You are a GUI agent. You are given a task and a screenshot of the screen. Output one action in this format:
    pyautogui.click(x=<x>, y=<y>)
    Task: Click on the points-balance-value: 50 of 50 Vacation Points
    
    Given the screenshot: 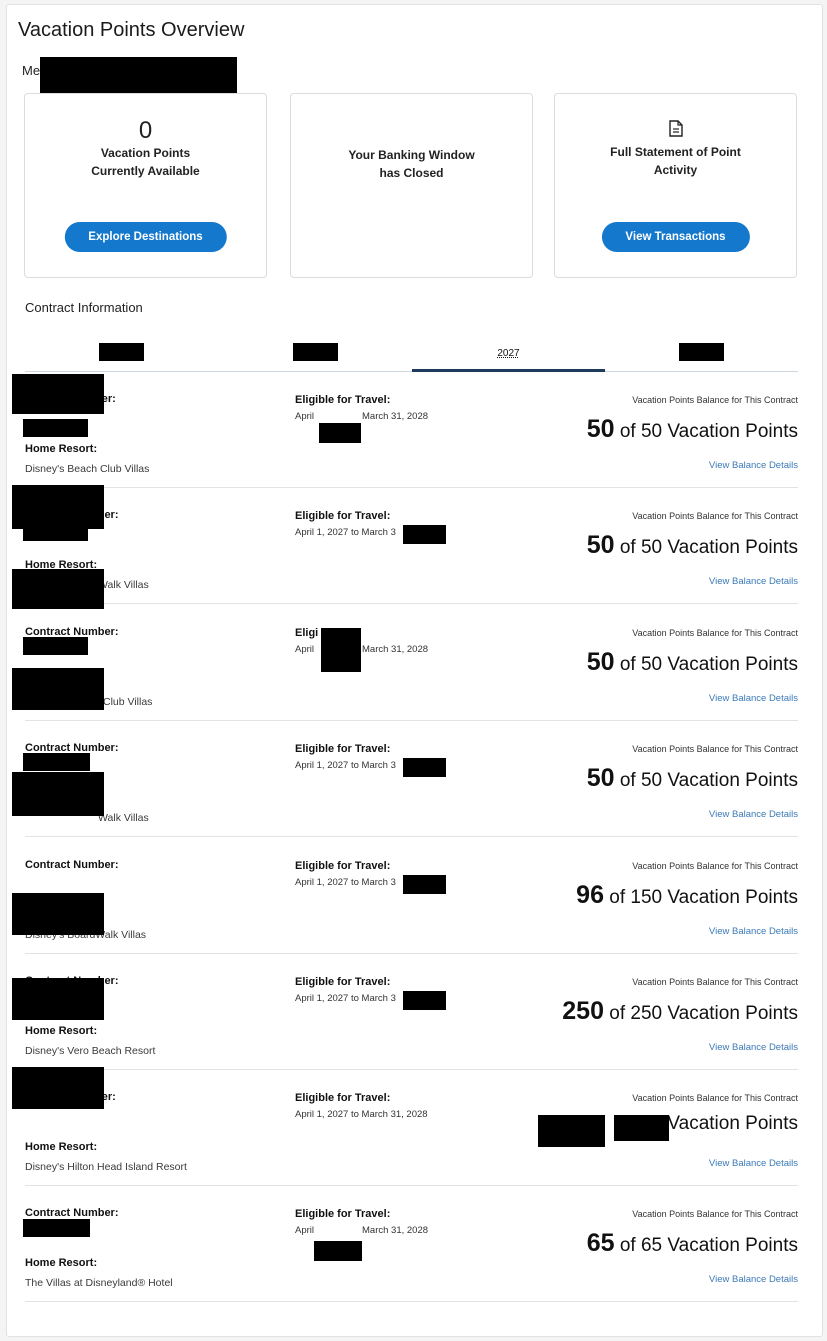 What is the action you would take?
    pyautogui.click(x=692, y=429)
    